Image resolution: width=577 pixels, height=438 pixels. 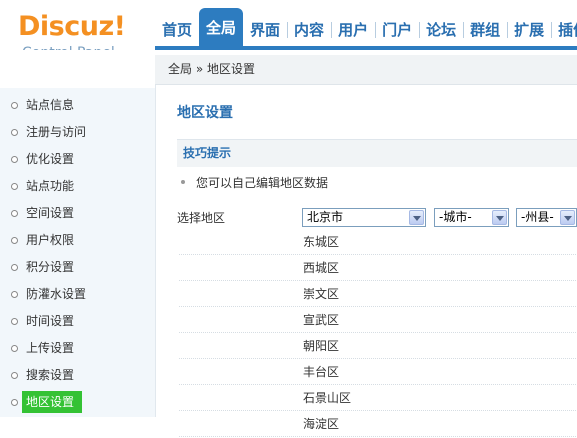 What do you see at coordinates (50, 159) in the screenshot?
I see `sidebar-item-label: 优化设置` at bounding box center [50, 159].